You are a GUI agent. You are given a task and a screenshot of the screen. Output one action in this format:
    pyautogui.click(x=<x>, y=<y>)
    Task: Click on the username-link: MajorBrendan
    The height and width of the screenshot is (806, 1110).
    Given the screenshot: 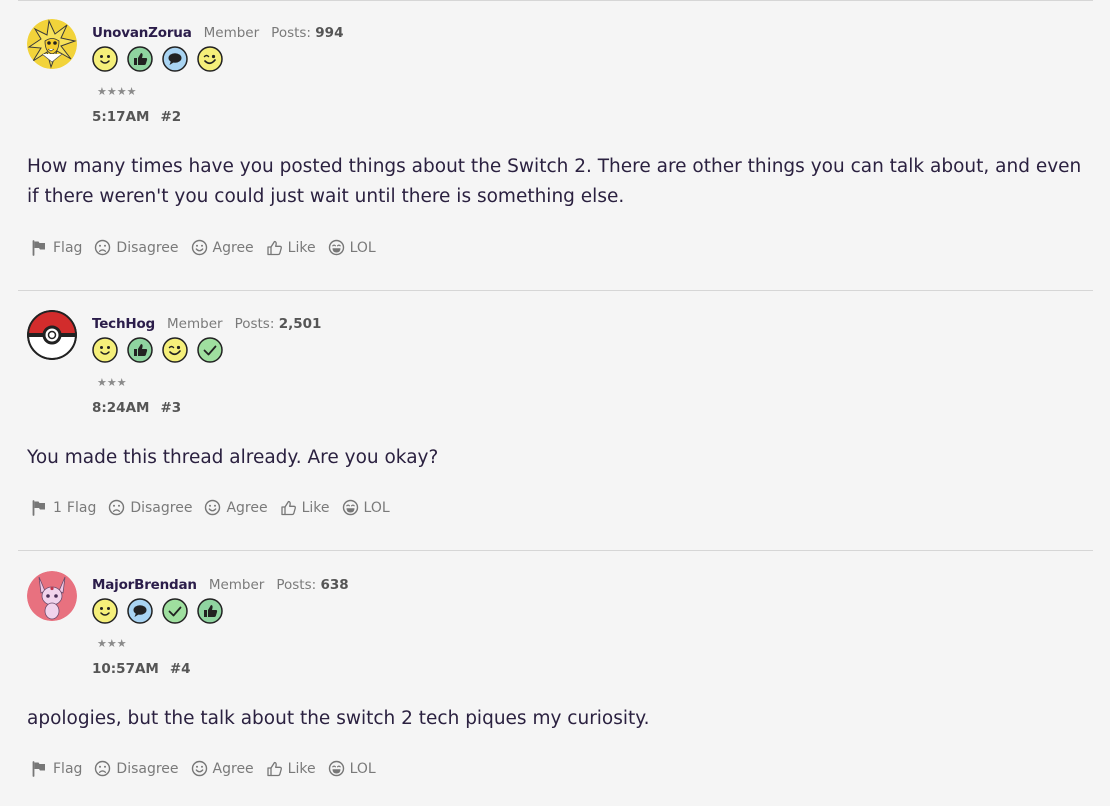 What is the action you would take?
    pyautogui.click(x=144, y=585)
    